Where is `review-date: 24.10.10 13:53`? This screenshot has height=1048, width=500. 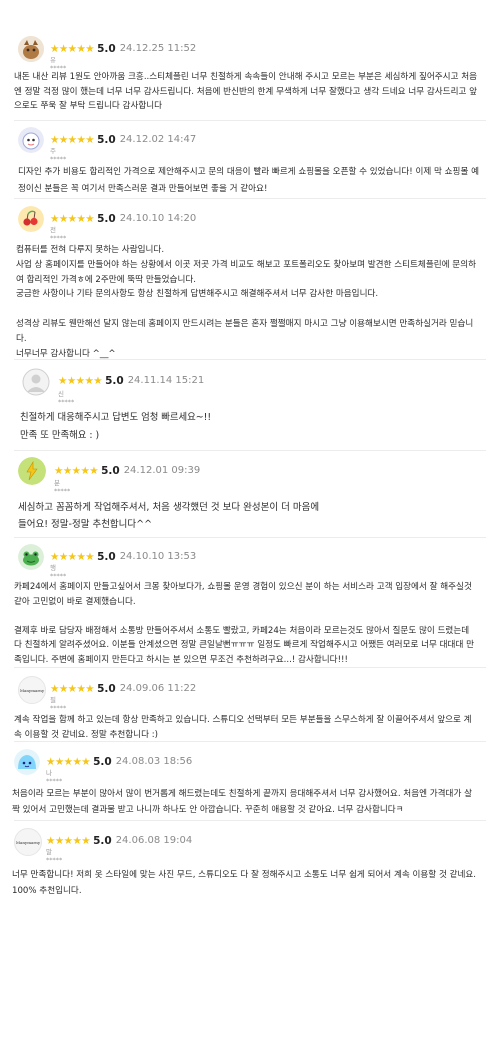
review-date: 24.10.10 13:53 is located at coordinates (158, 556).